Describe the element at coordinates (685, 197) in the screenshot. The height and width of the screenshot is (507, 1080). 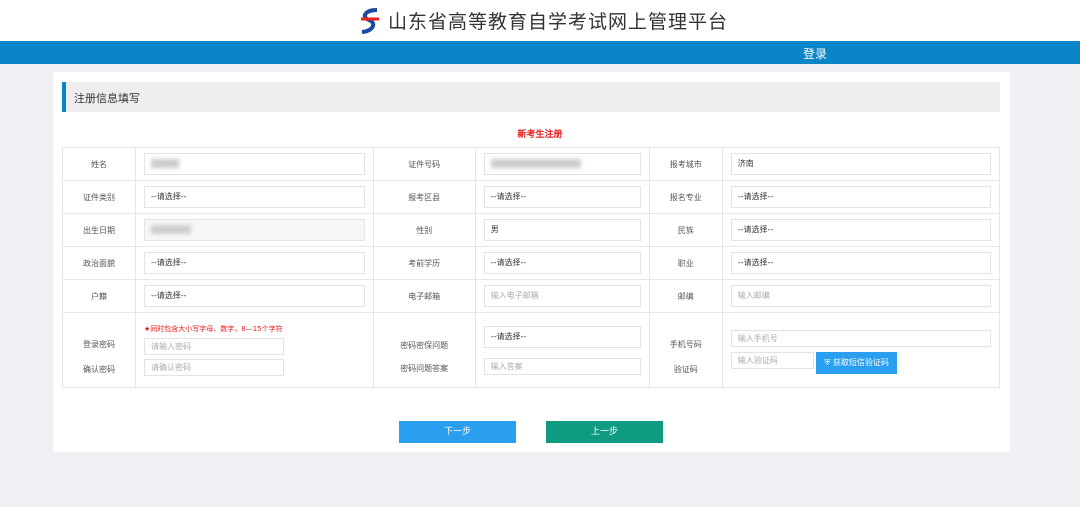
I see `major-label: 报名专业` at that location.